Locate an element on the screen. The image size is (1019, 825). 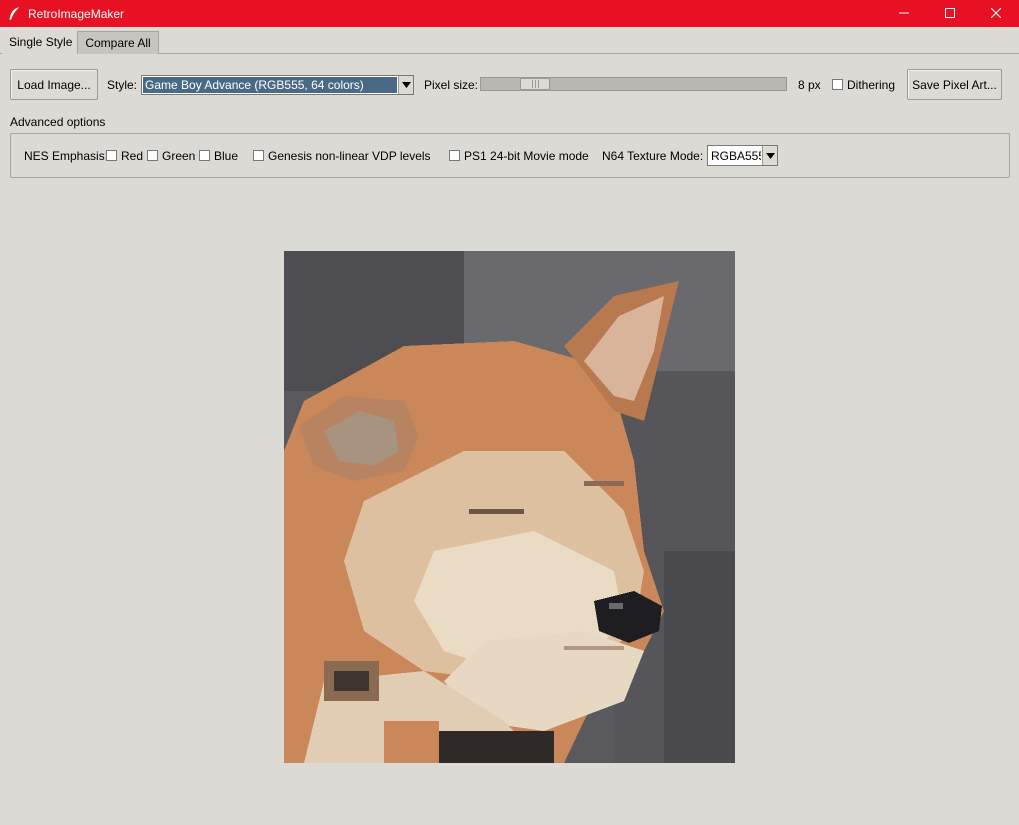
close-button is located at coordinates (996, 13).